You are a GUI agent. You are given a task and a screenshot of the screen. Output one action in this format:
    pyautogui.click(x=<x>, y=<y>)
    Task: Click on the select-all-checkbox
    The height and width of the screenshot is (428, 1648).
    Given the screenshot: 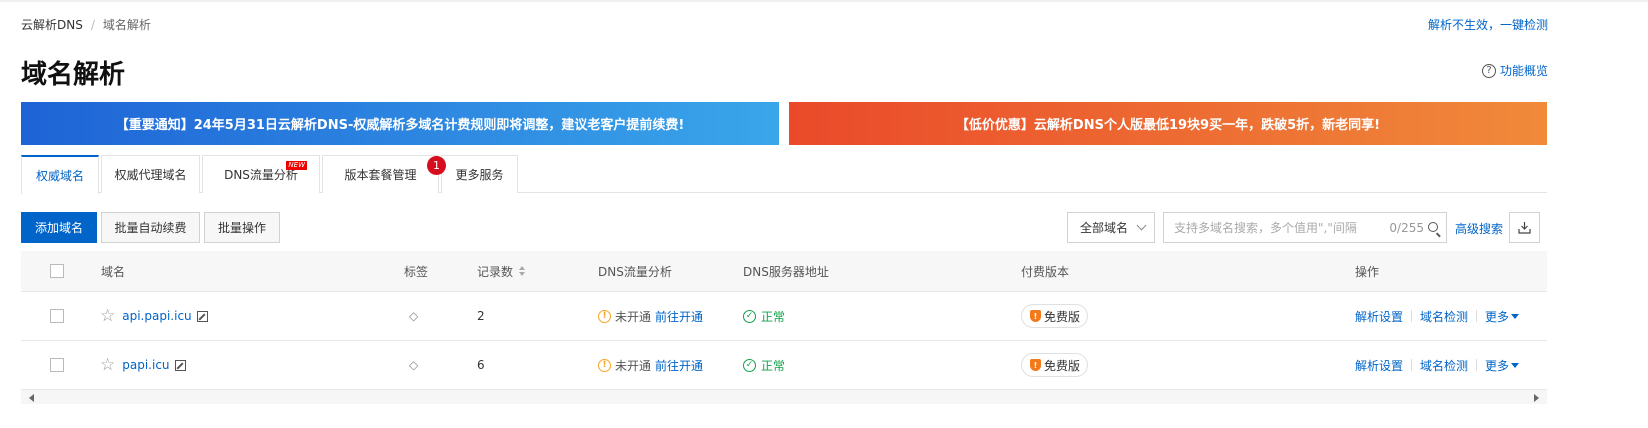 What is the action you would take?
    pyautogui.click(x=57, y=271)
    